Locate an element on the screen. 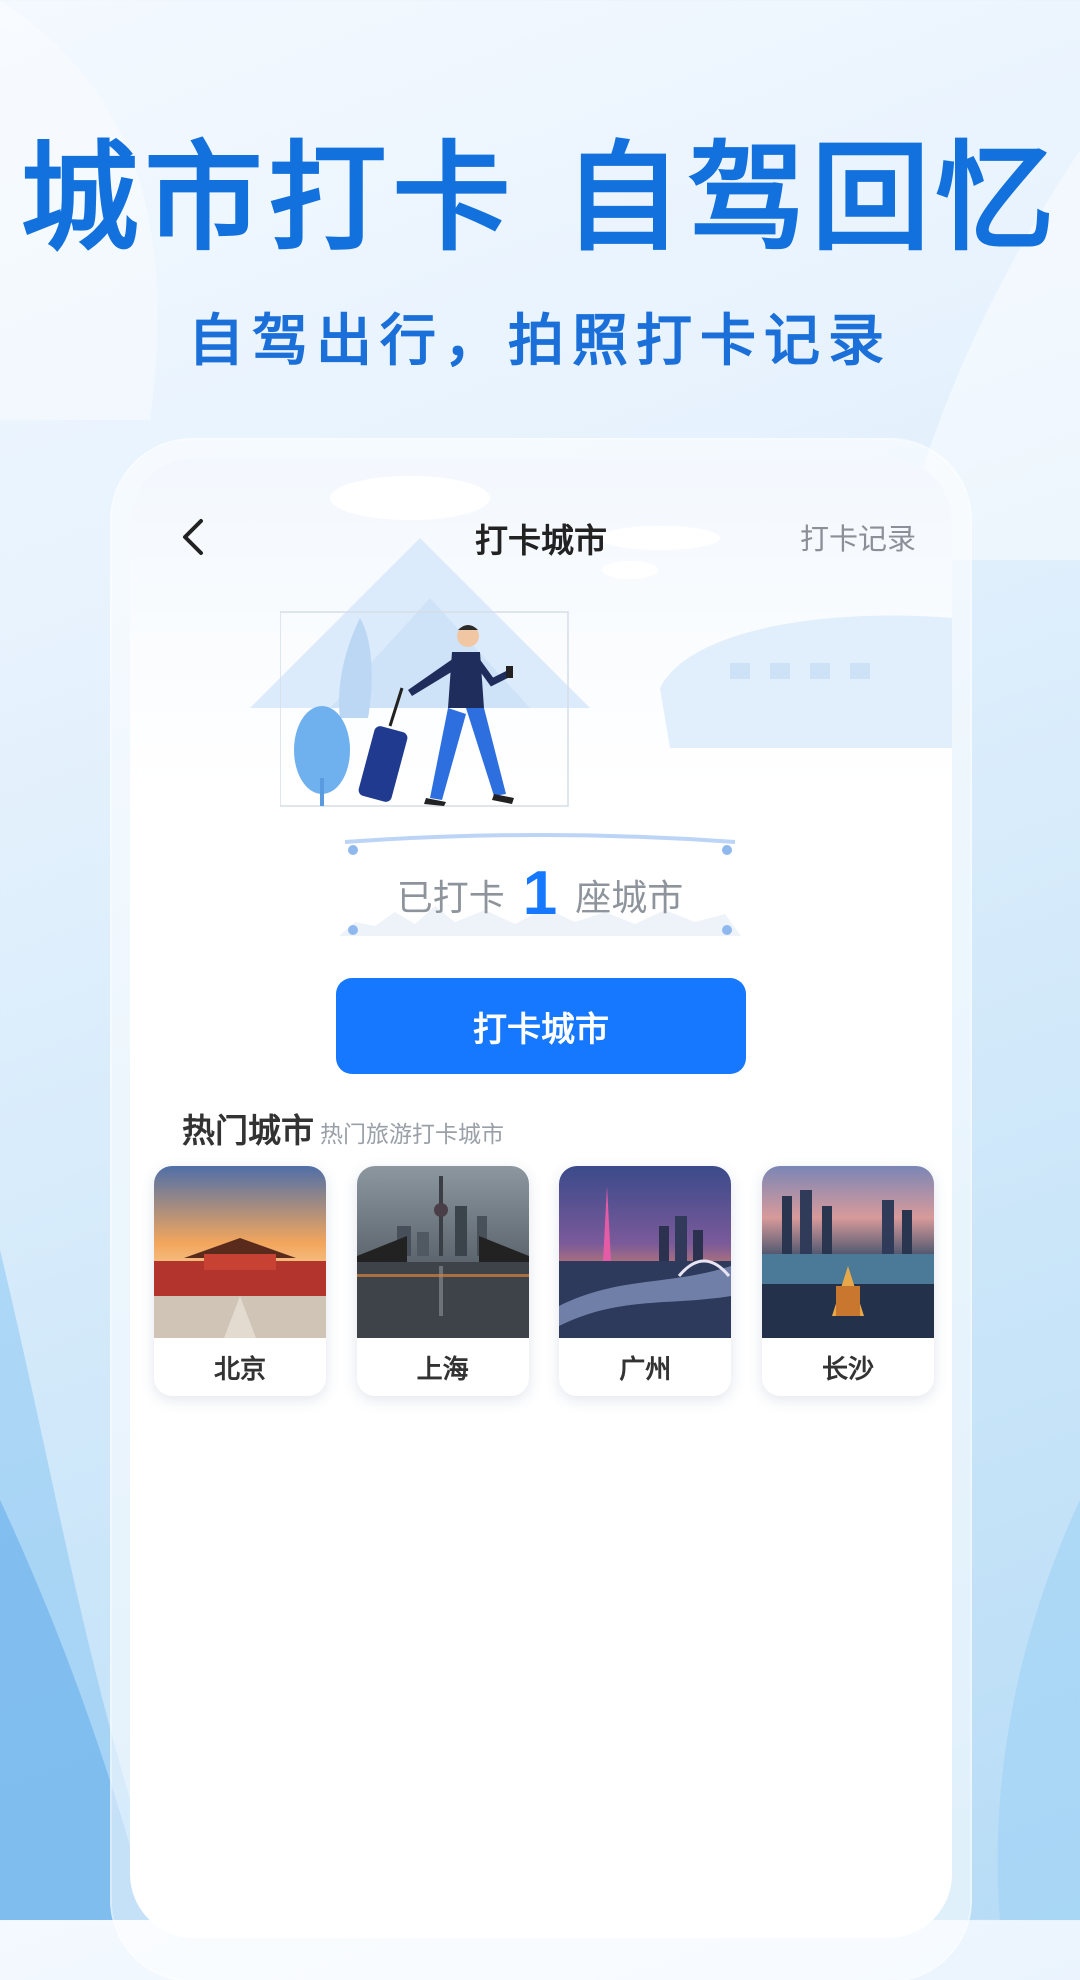  nav-bar: 打卡城市 打卡记录 is located at coordinates (541, 533).